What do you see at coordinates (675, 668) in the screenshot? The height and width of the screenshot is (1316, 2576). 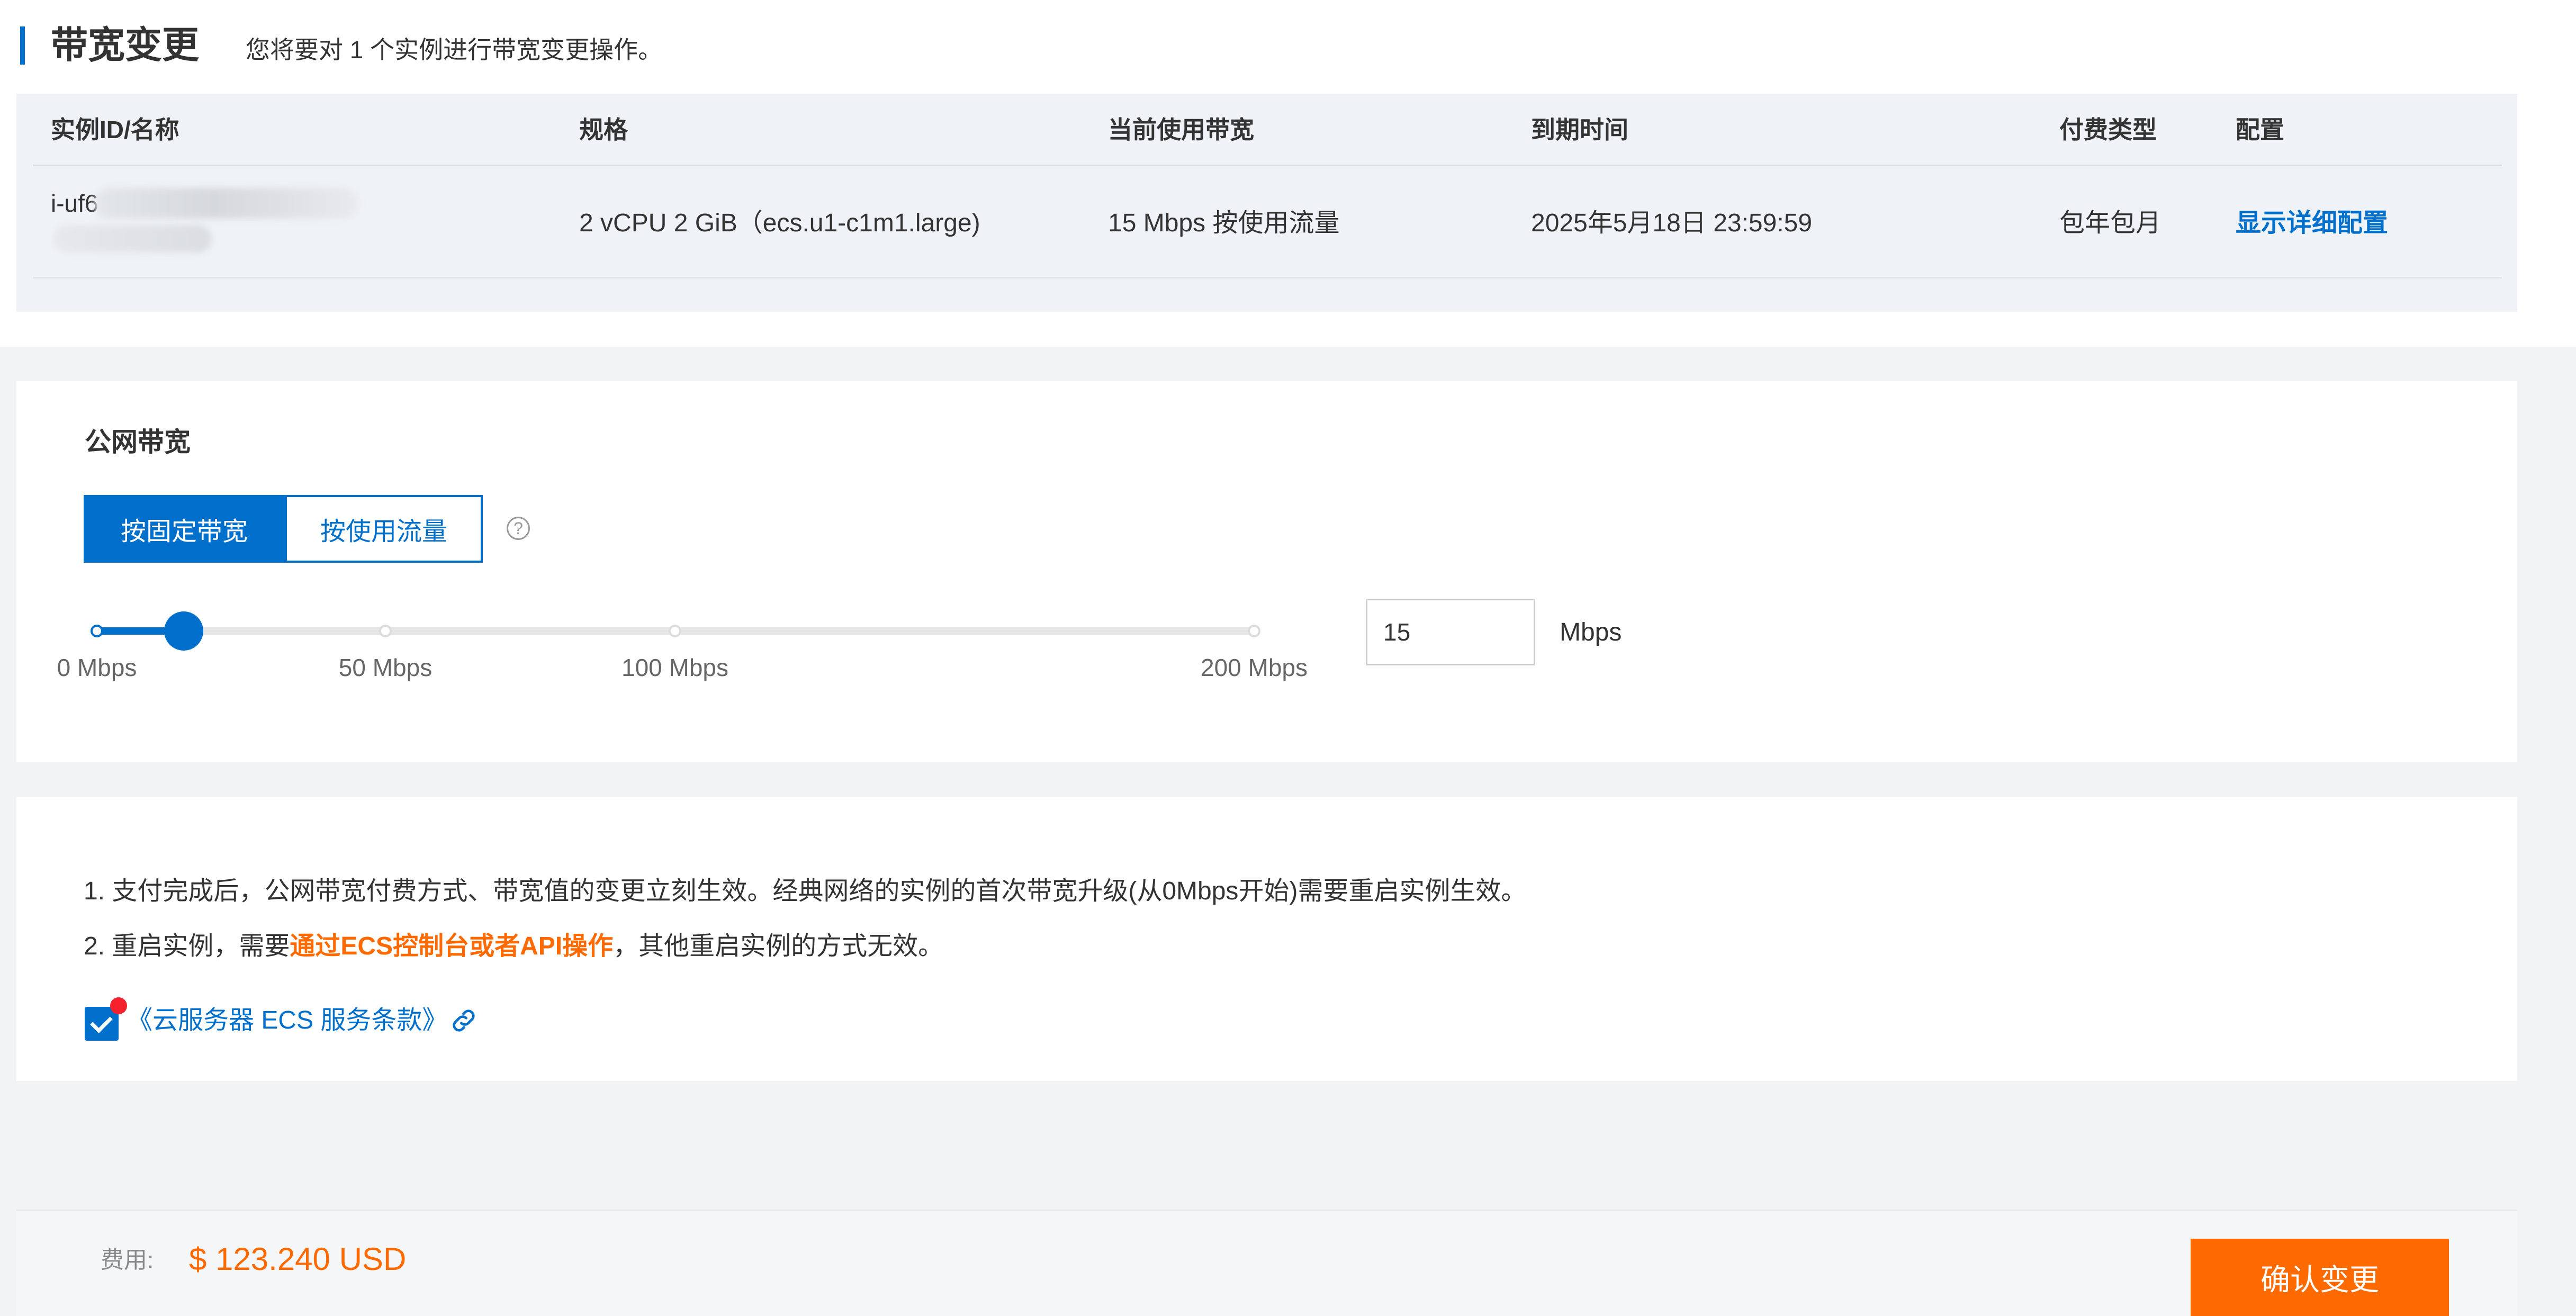 I see `slider-tick-label: 100 Mbps` at bounding box center [675, 668].